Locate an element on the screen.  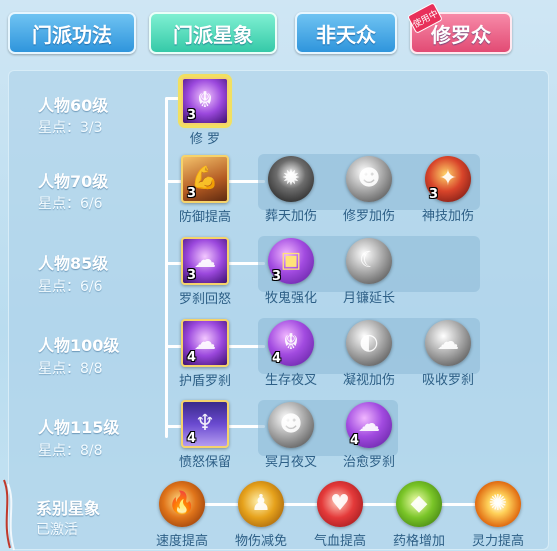
skill-xiuluo: ☬ 3 修 罗 is located at coordinates (205, 112).